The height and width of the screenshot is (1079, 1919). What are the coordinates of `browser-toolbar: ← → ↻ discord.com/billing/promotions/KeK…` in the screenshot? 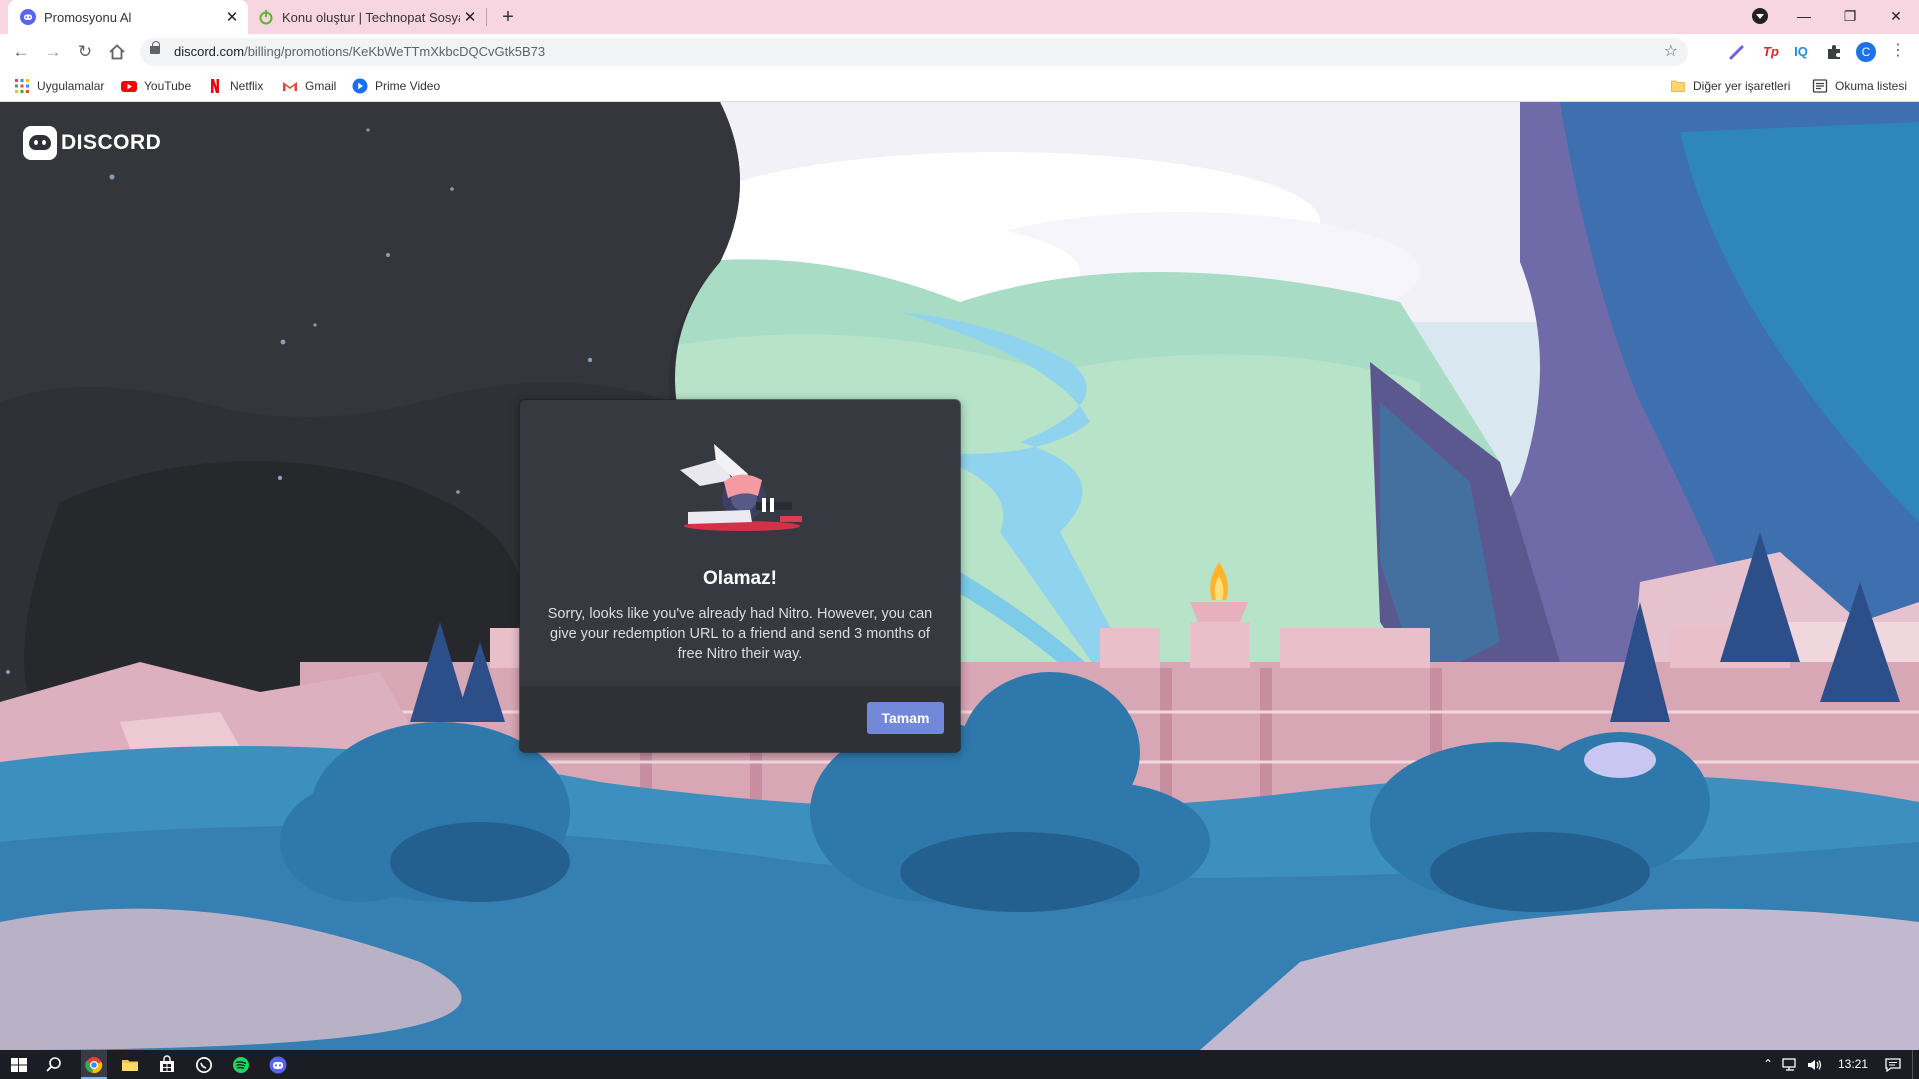 It's located at (959, 51).